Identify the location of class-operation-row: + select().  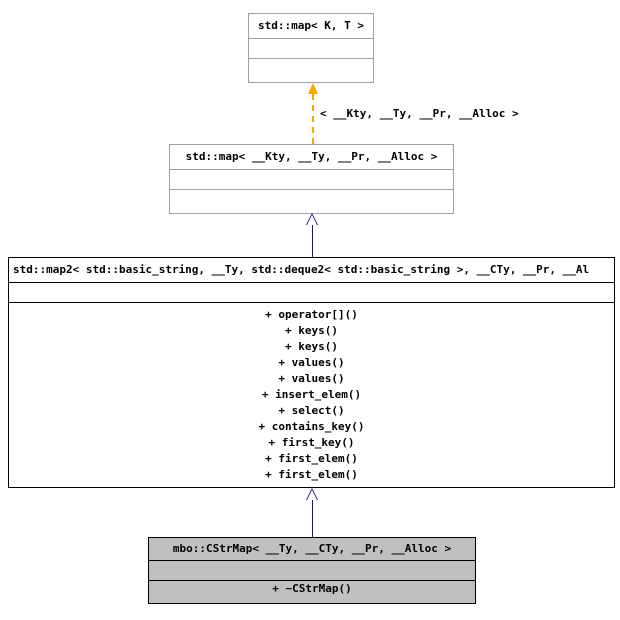
(311, 411).